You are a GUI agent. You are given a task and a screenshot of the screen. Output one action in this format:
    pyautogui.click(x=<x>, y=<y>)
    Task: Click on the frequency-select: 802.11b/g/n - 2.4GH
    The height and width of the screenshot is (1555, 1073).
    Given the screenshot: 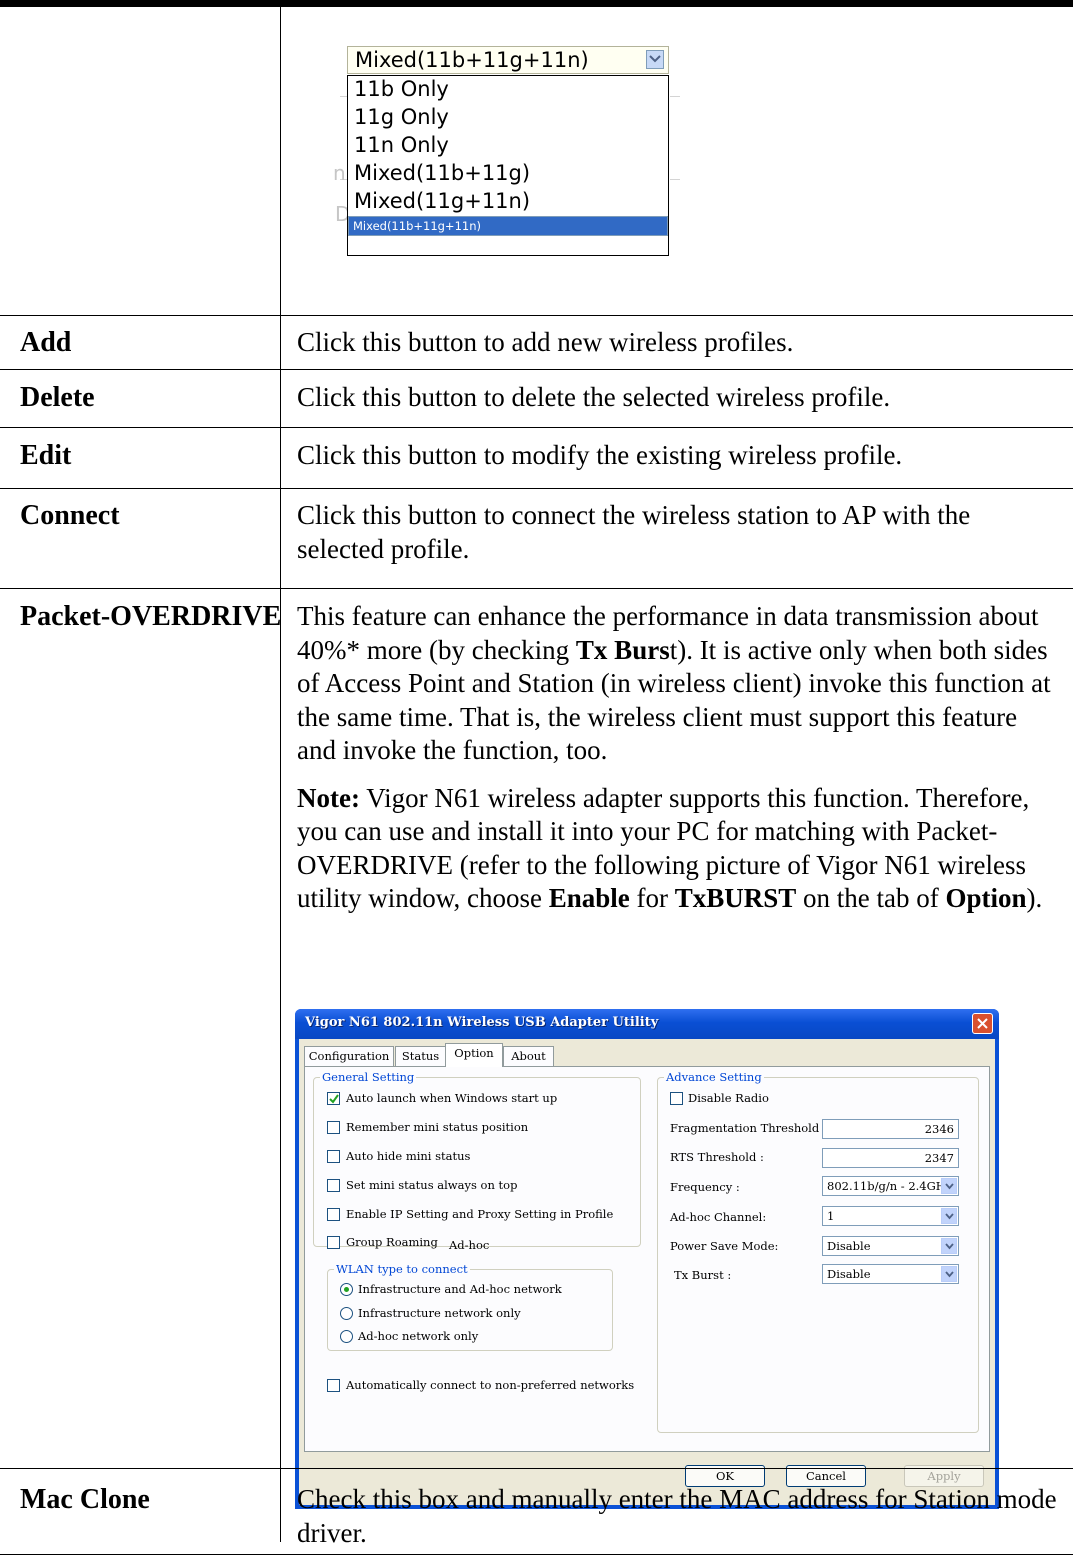 What is the action you would take?
    pyautogui.click(x=890, y=1186)
    